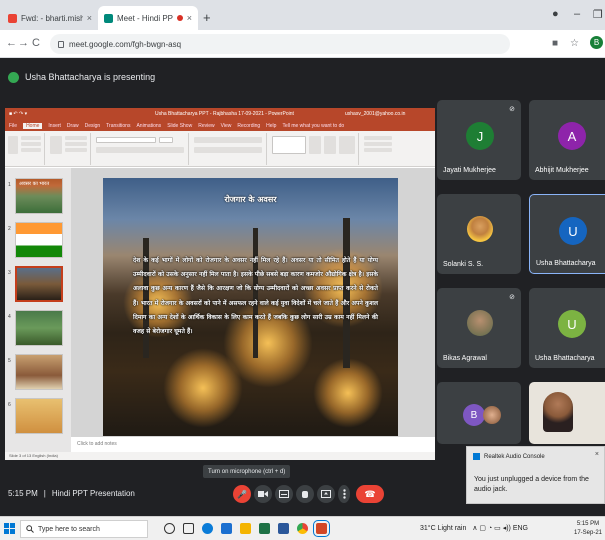 The image size is (605, 540). What do you see at coordinates (305, 494) in the screenshot?
I see `raise-hand-button` at bounding box center [305, 494].